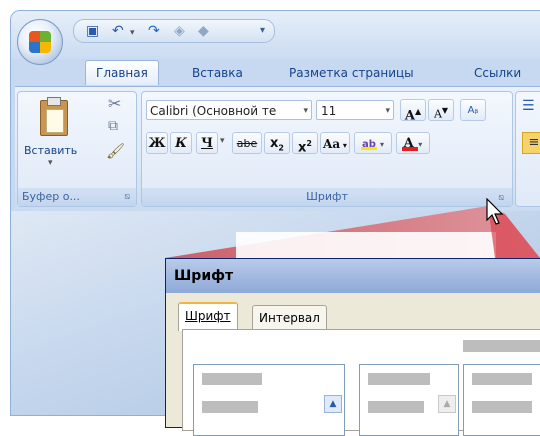 The image size is (540, 436). I want to click on clipboard-group-footer: Буфер о... ⧅, so click(77, 197).